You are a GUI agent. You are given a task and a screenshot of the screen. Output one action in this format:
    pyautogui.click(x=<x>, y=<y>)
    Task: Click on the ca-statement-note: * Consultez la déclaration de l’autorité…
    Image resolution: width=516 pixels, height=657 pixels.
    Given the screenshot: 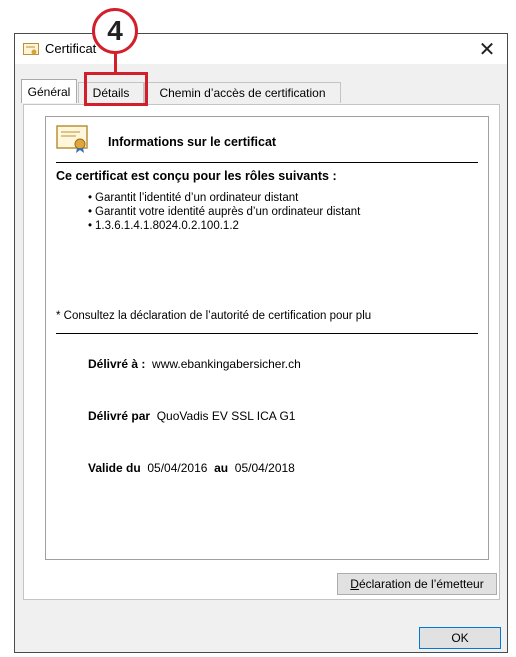 What is the action you would take?
    pyautogui.click(x=214, y=316)
    